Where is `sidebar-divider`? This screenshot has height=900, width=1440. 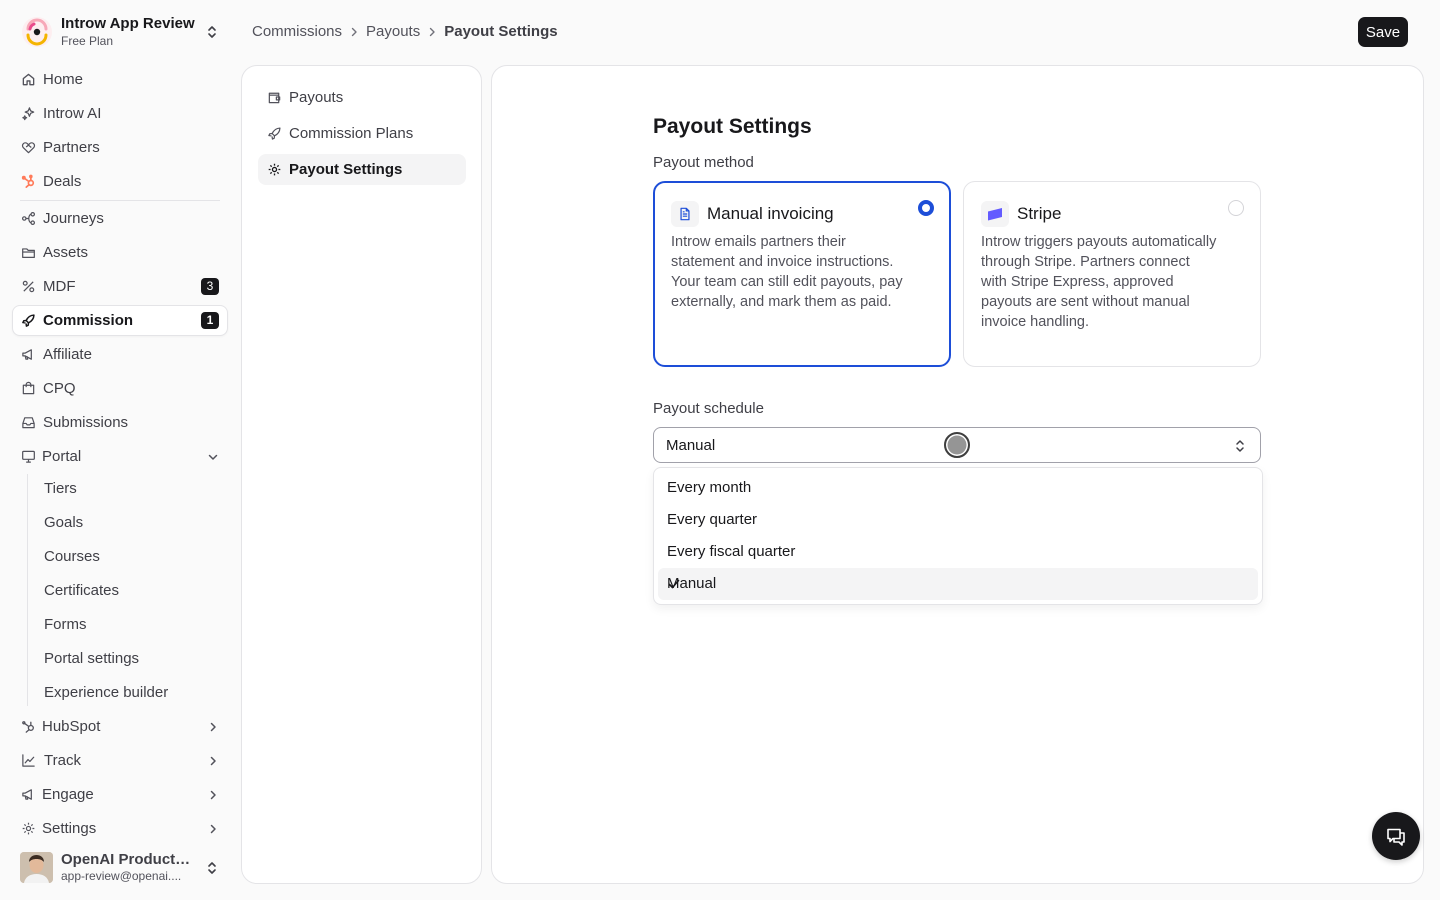
sidebar-divider is located at coordinates (120, 200).